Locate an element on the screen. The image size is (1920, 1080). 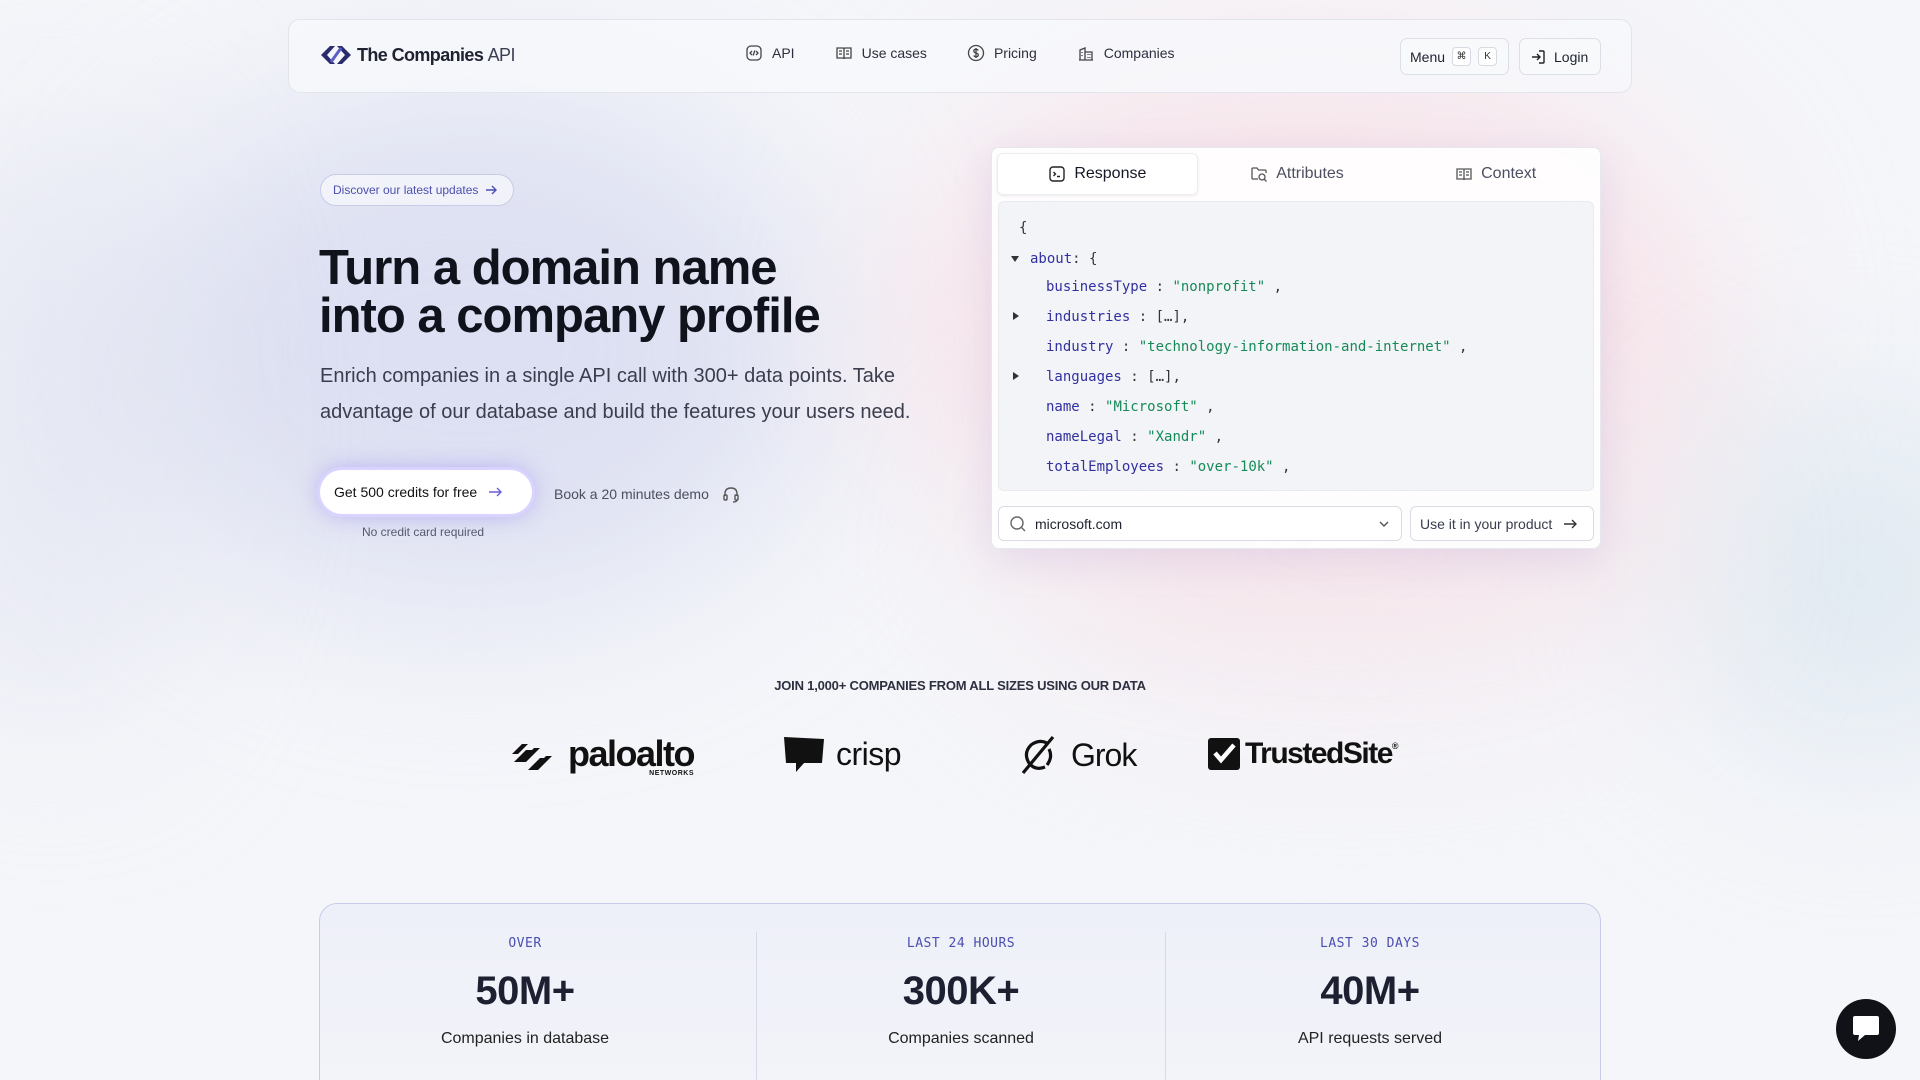
nav-link-use-cases: Use cases is located at coordinates (881, 53).